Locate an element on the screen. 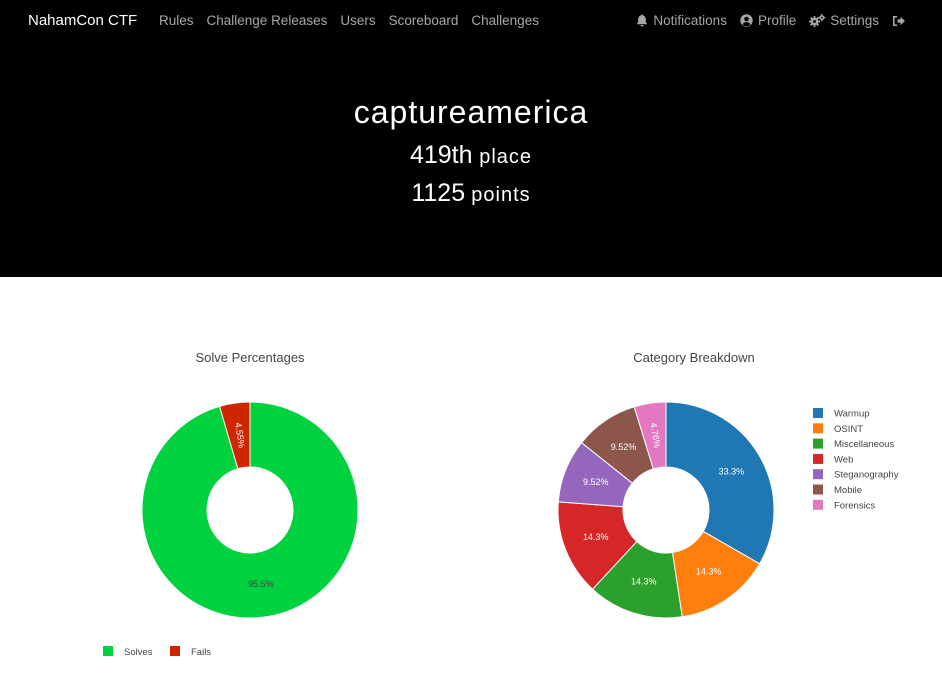  solve-legend-label-solves: Solves is located at coordinates (138, 652).